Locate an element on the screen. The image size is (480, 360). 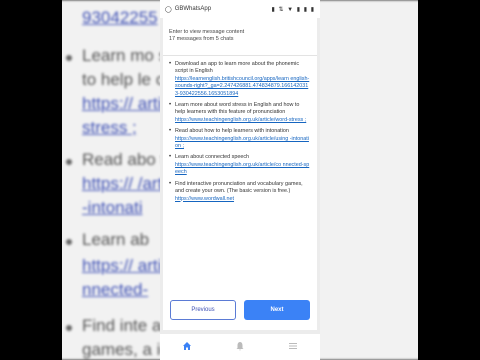
status-app-name: GBWhatsApp is located at coordinates (193, 9).